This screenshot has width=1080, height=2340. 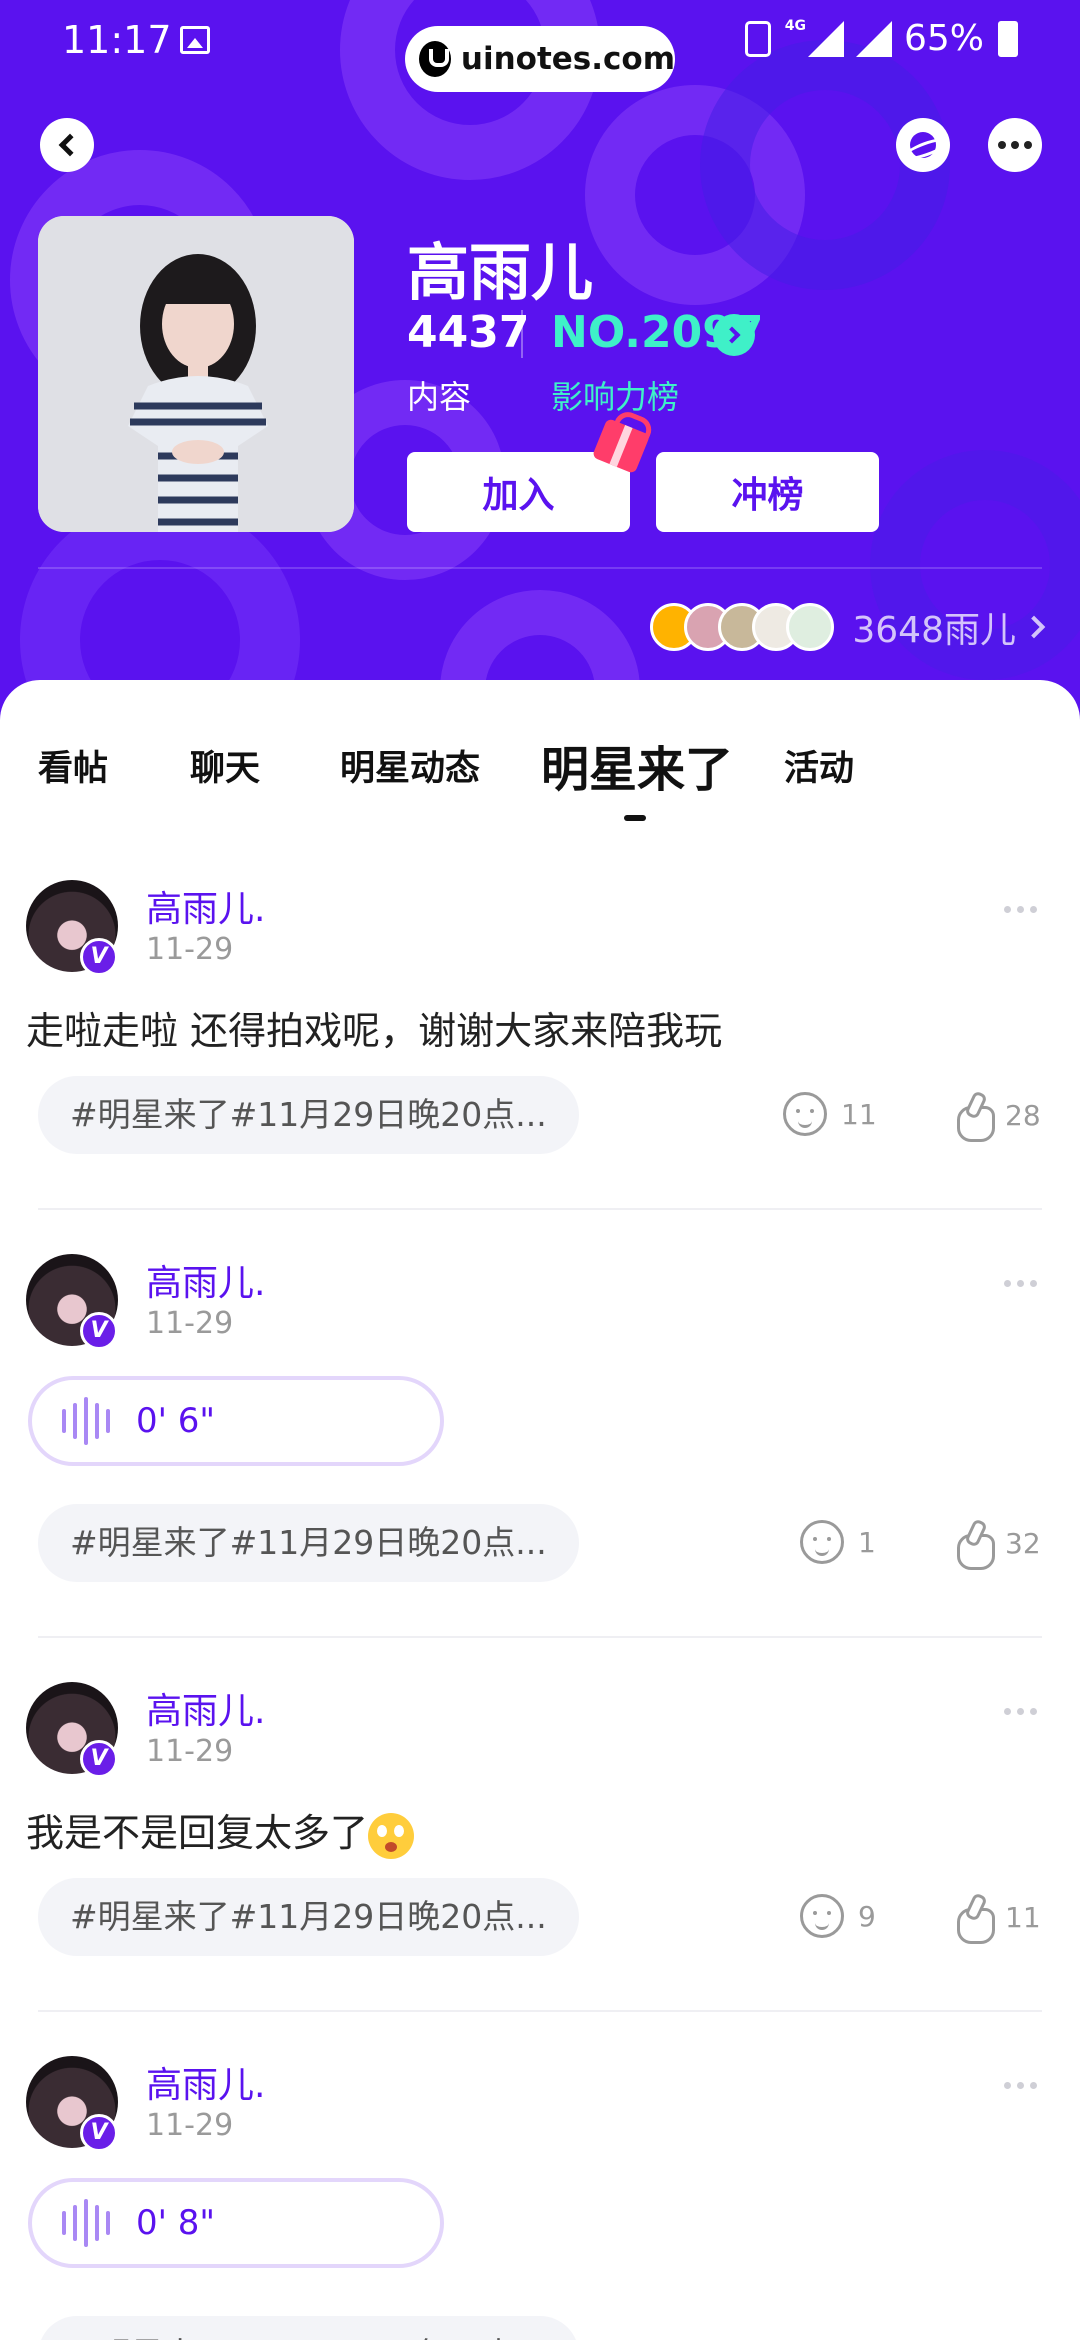 I want to click on back-arrow-icon, so click(x=70, y=145).